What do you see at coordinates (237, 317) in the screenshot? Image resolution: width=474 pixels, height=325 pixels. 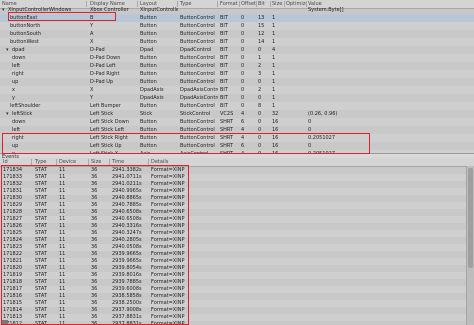 I see `event-row: 171813 STAT 11 36 2937.8831s Format=XINP` at bounding box center [237, 317].